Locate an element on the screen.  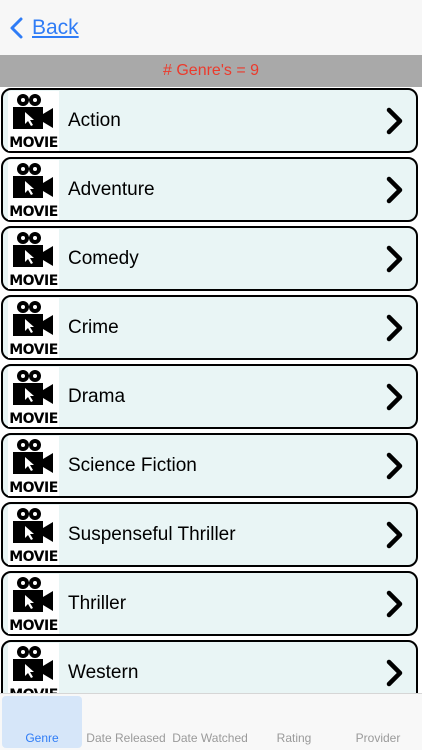
back-button: Back is located at coordinates (43, 28).